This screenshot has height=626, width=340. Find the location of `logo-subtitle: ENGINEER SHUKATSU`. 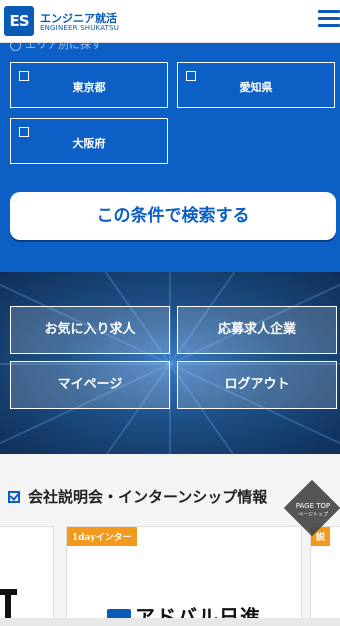

logo-subtitle: ENGINEER SHUKATSU is located at coordinates (80, 28).